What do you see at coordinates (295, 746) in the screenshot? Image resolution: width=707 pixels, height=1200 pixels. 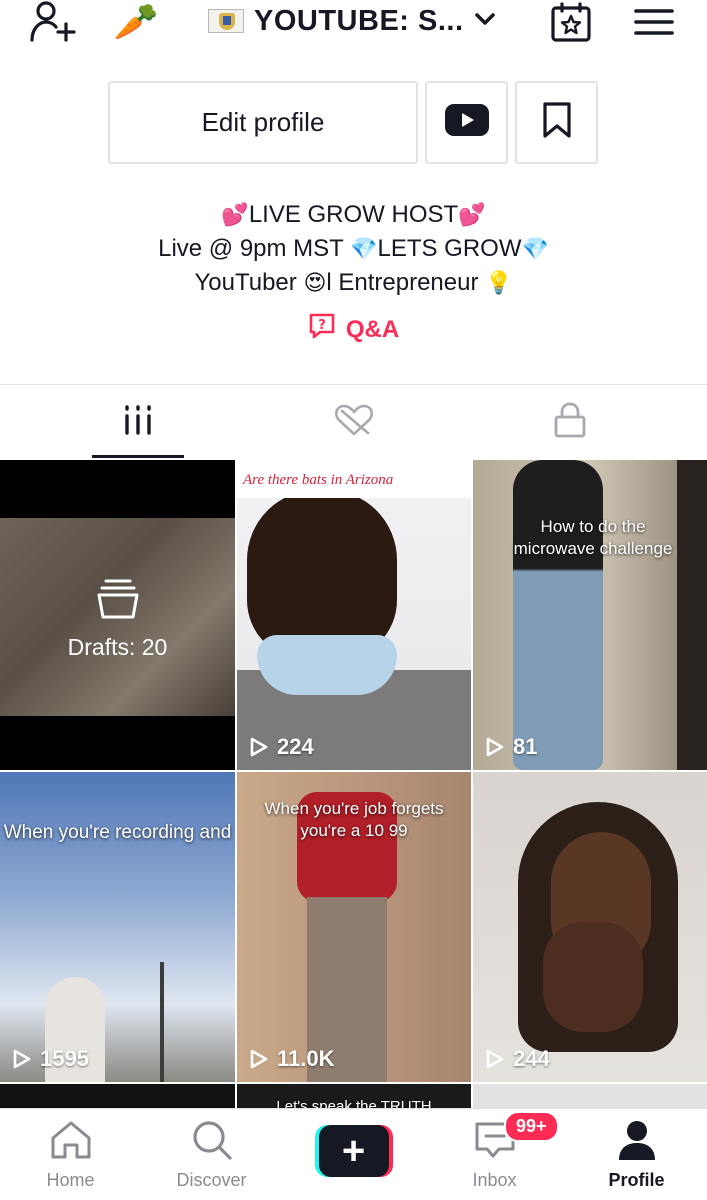 I see `view-count-value: 224` at bounding box center [295, 746].